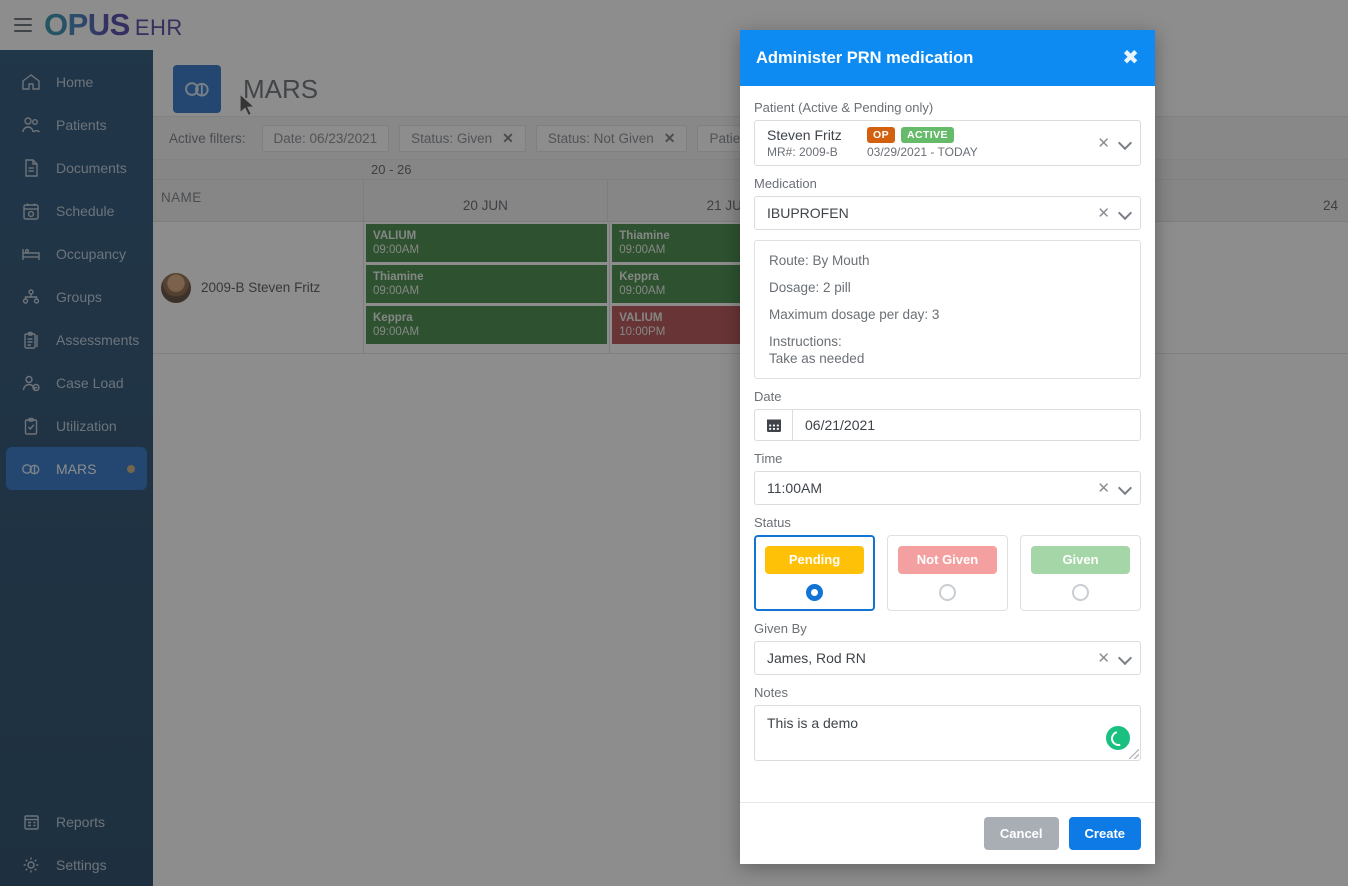 The image size is (1348, 886). I want to click on time-field: Time 11:00AM ✕, so click(947, 478).